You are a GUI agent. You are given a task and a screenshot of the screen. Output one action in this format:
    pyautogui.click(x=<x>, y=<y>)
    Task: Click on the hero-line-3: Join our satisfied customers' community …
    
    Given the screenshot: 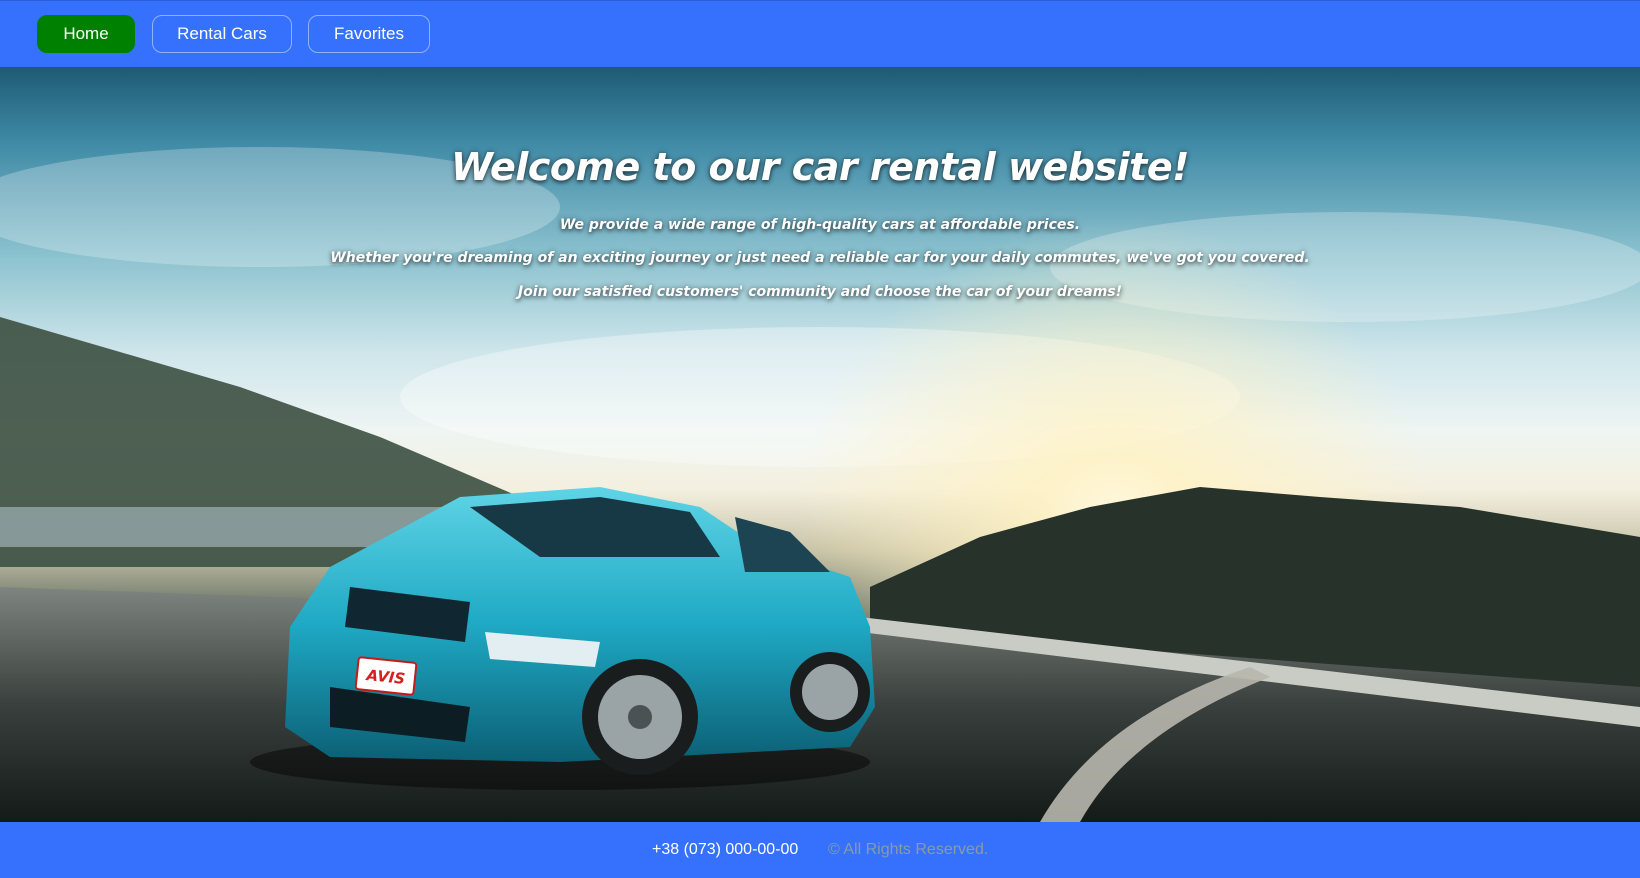 What is the action you would take?
    pyautogui.click(x=820, y=292)
    